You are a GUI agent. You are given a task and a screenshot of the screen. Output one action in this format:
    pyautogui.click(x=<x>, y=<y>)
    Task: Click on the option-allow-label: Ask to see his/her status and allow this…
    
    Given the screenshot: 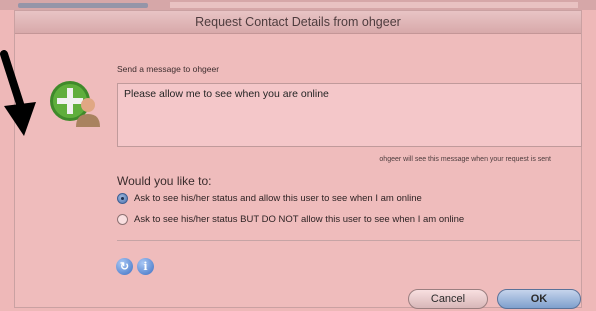 What is the action you would take?
    pyautogui.click(x=278, y=198)
    